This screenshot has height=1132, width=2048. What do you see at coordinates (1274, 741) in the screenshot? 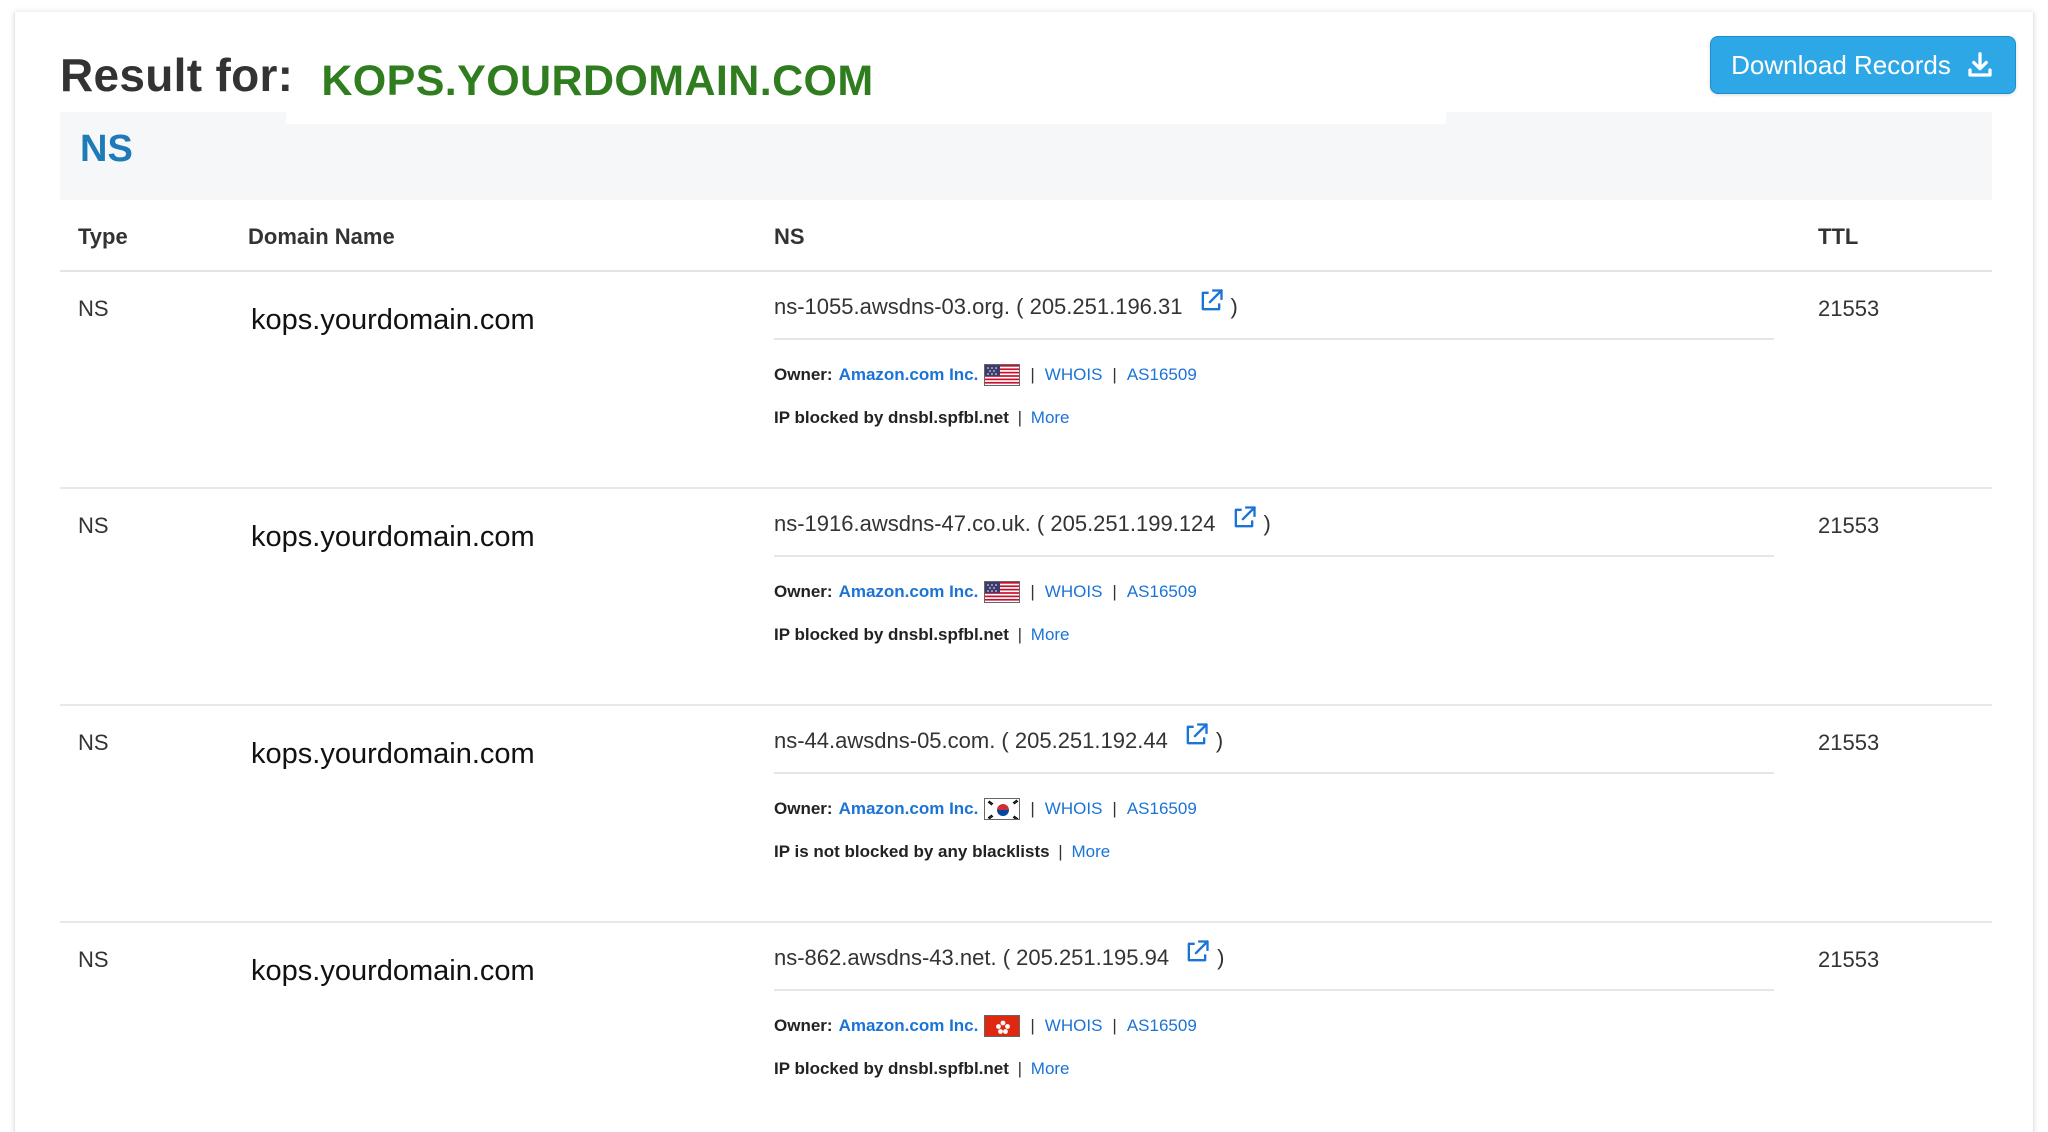
I see `ns-value-line: ns-44.awsdns-05.com. ( 205.251.192.44 )` at bounding box center [1274, 741].